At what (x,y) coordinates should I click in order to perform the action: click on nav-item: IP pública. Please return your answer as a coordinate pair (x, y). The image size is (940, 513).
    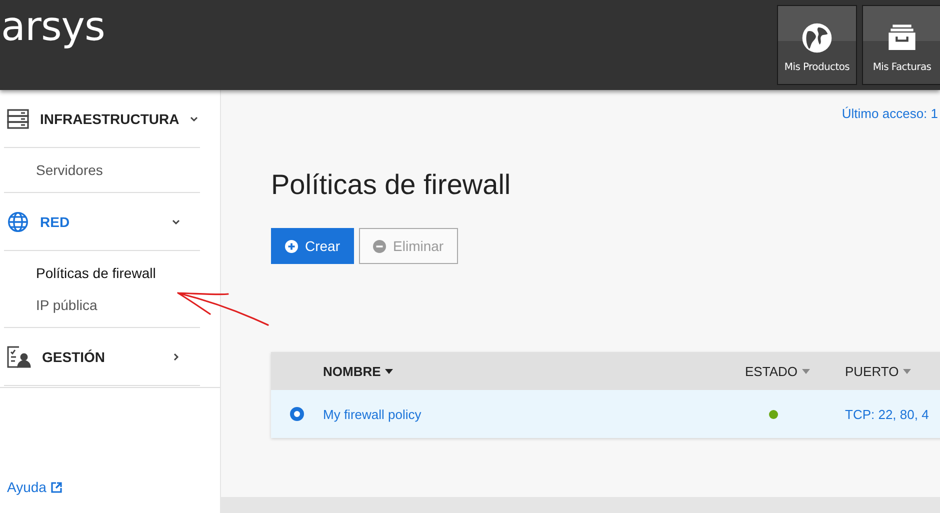
    Looking at the image, I should click on (102, 305).